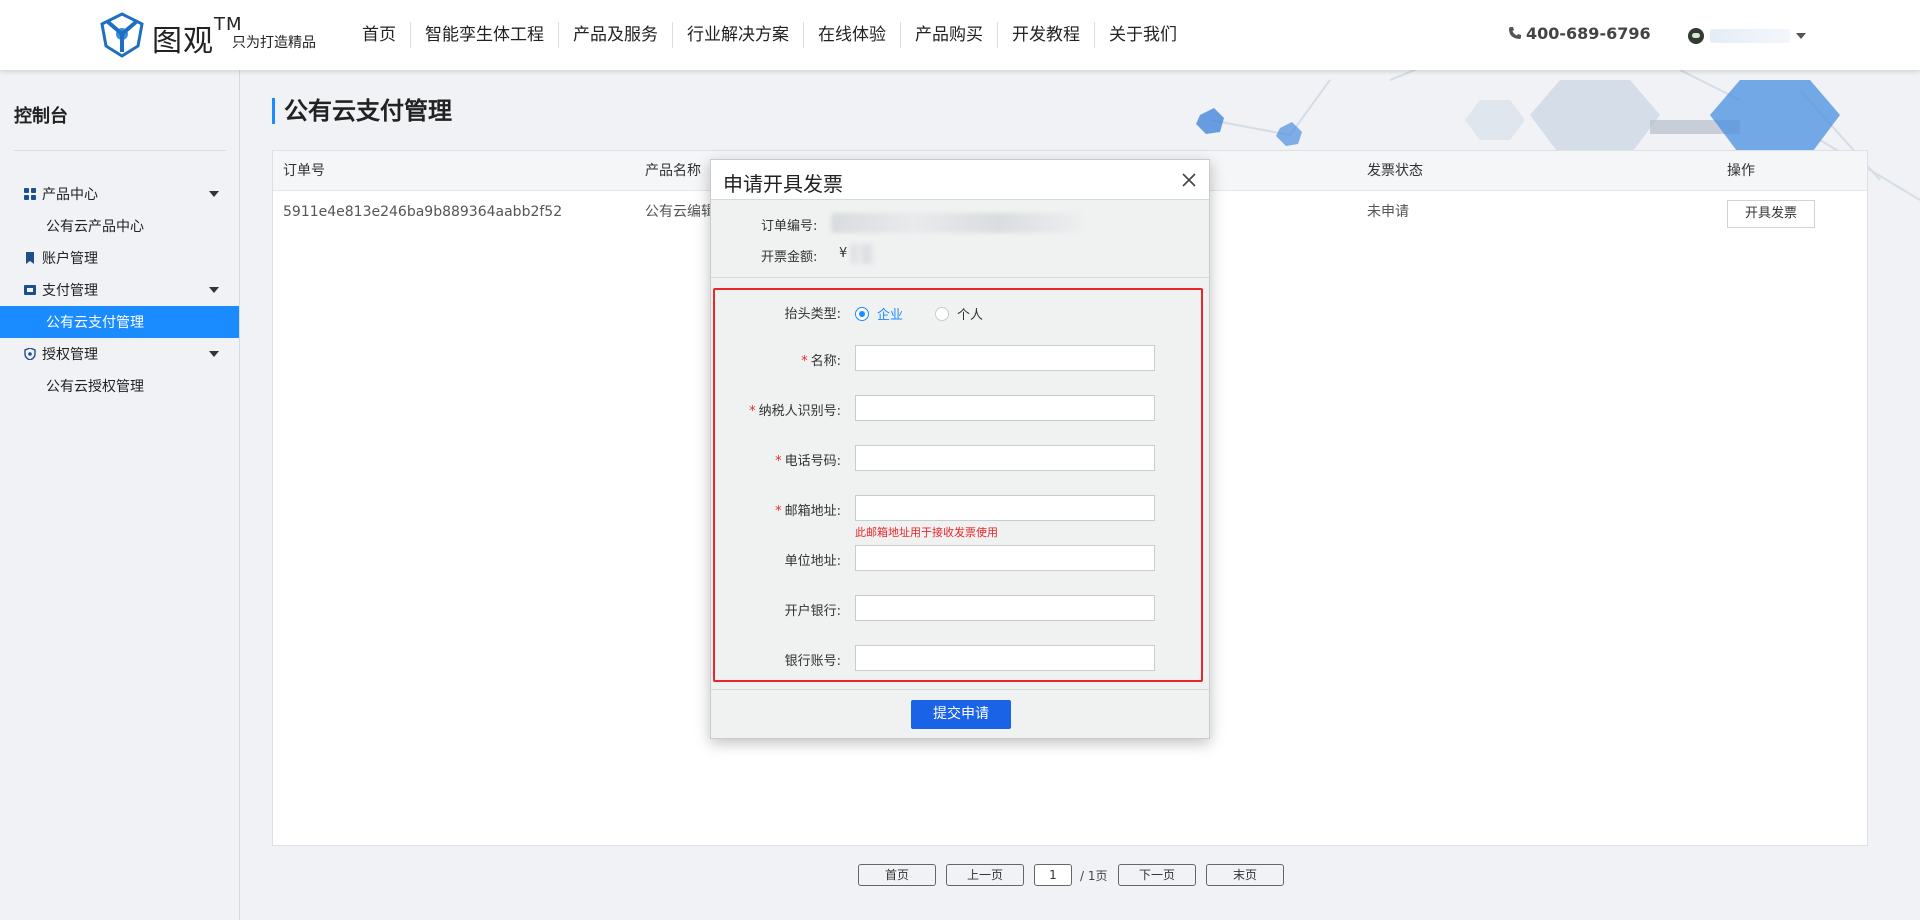 Image resolution: width=1920 pixels, height=920 pixels. I want to click on bank-input, so click(1005, 608).